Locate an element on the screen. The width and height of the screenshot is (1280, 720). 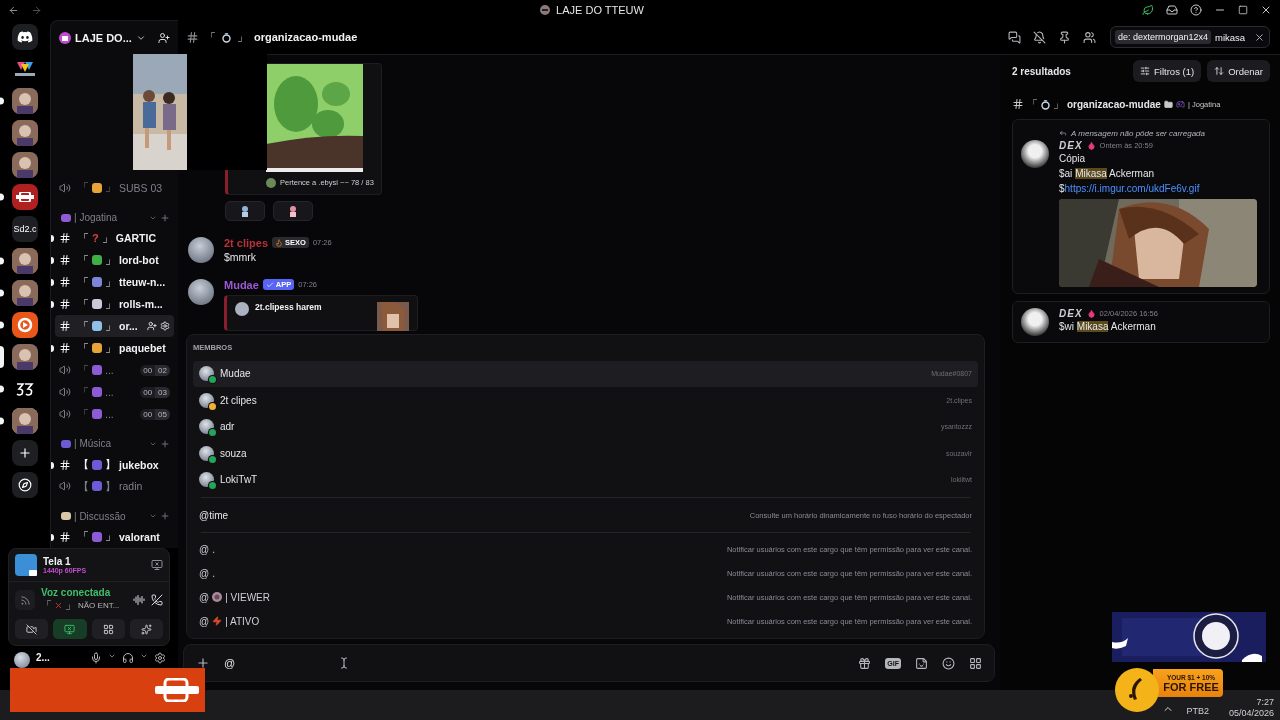
stream-title: Tela 1 is located at coordinates (57, 561).